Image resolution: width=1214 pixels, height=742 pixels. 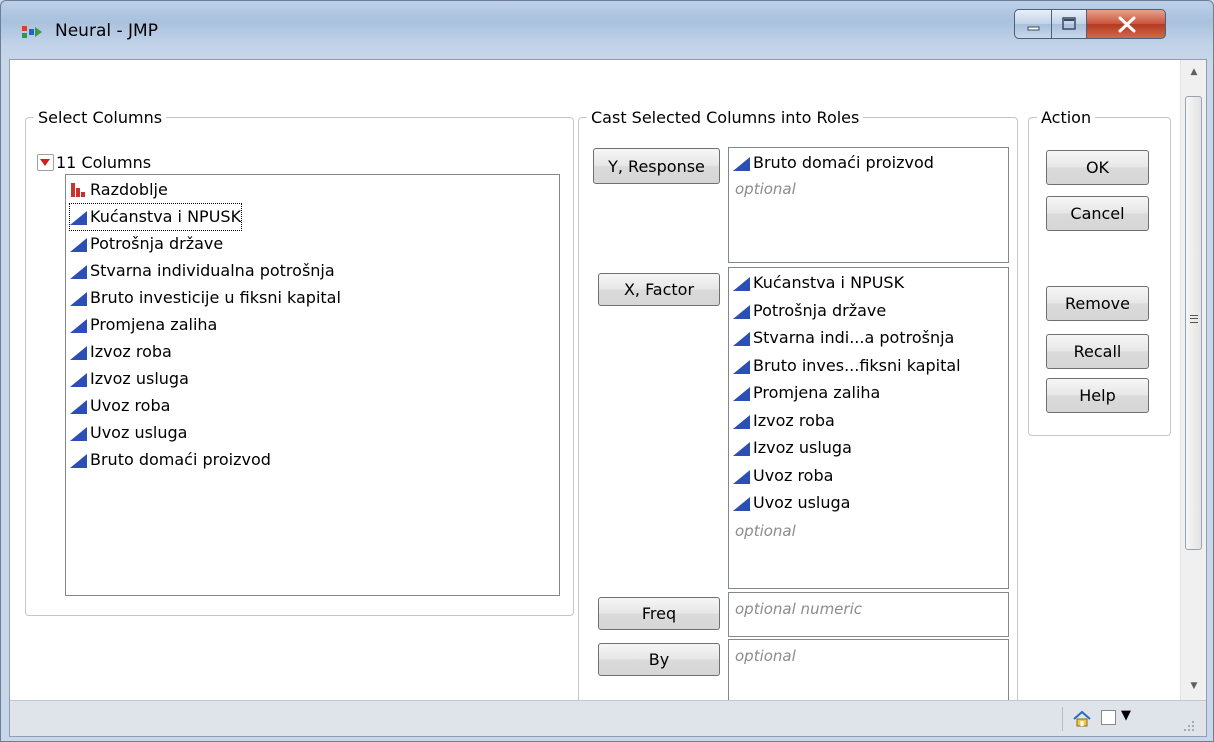 What do you see at coordinates (1097, 303) in the screenshot?
I see `remove-button: Remove` at bounding box center [1097, 303].